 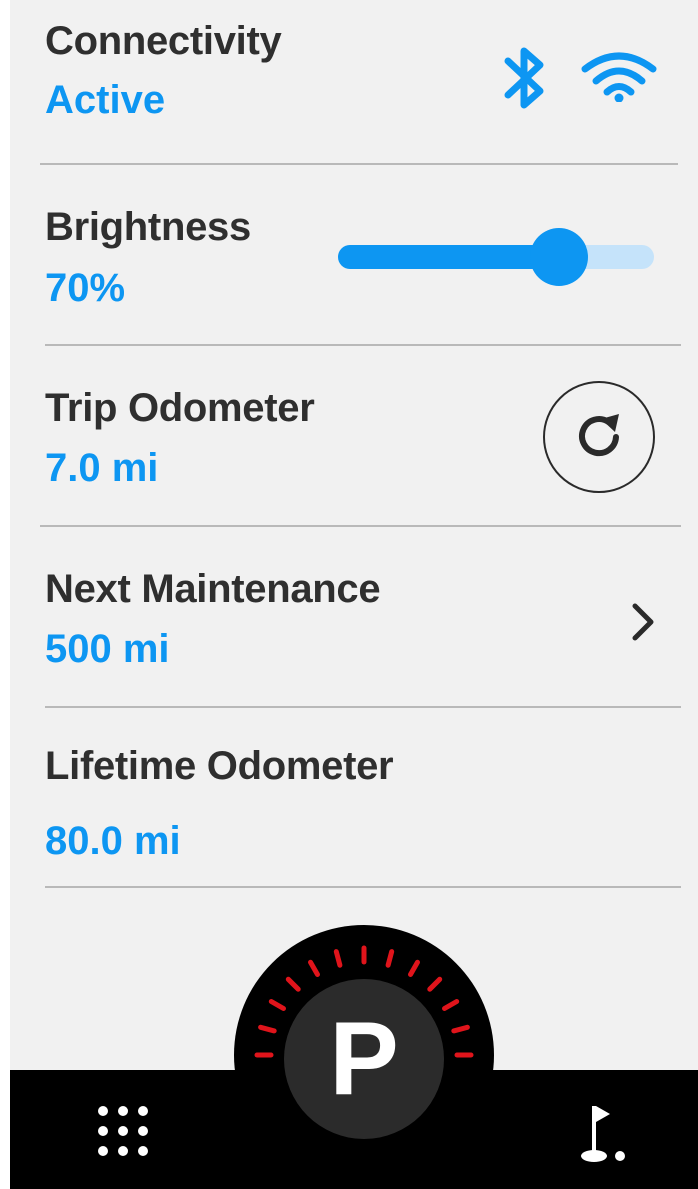 What do you see at coordinates (105, 100) in the screenshot?
I see `connectivity-status: Active` at bounding box center [105, 100].